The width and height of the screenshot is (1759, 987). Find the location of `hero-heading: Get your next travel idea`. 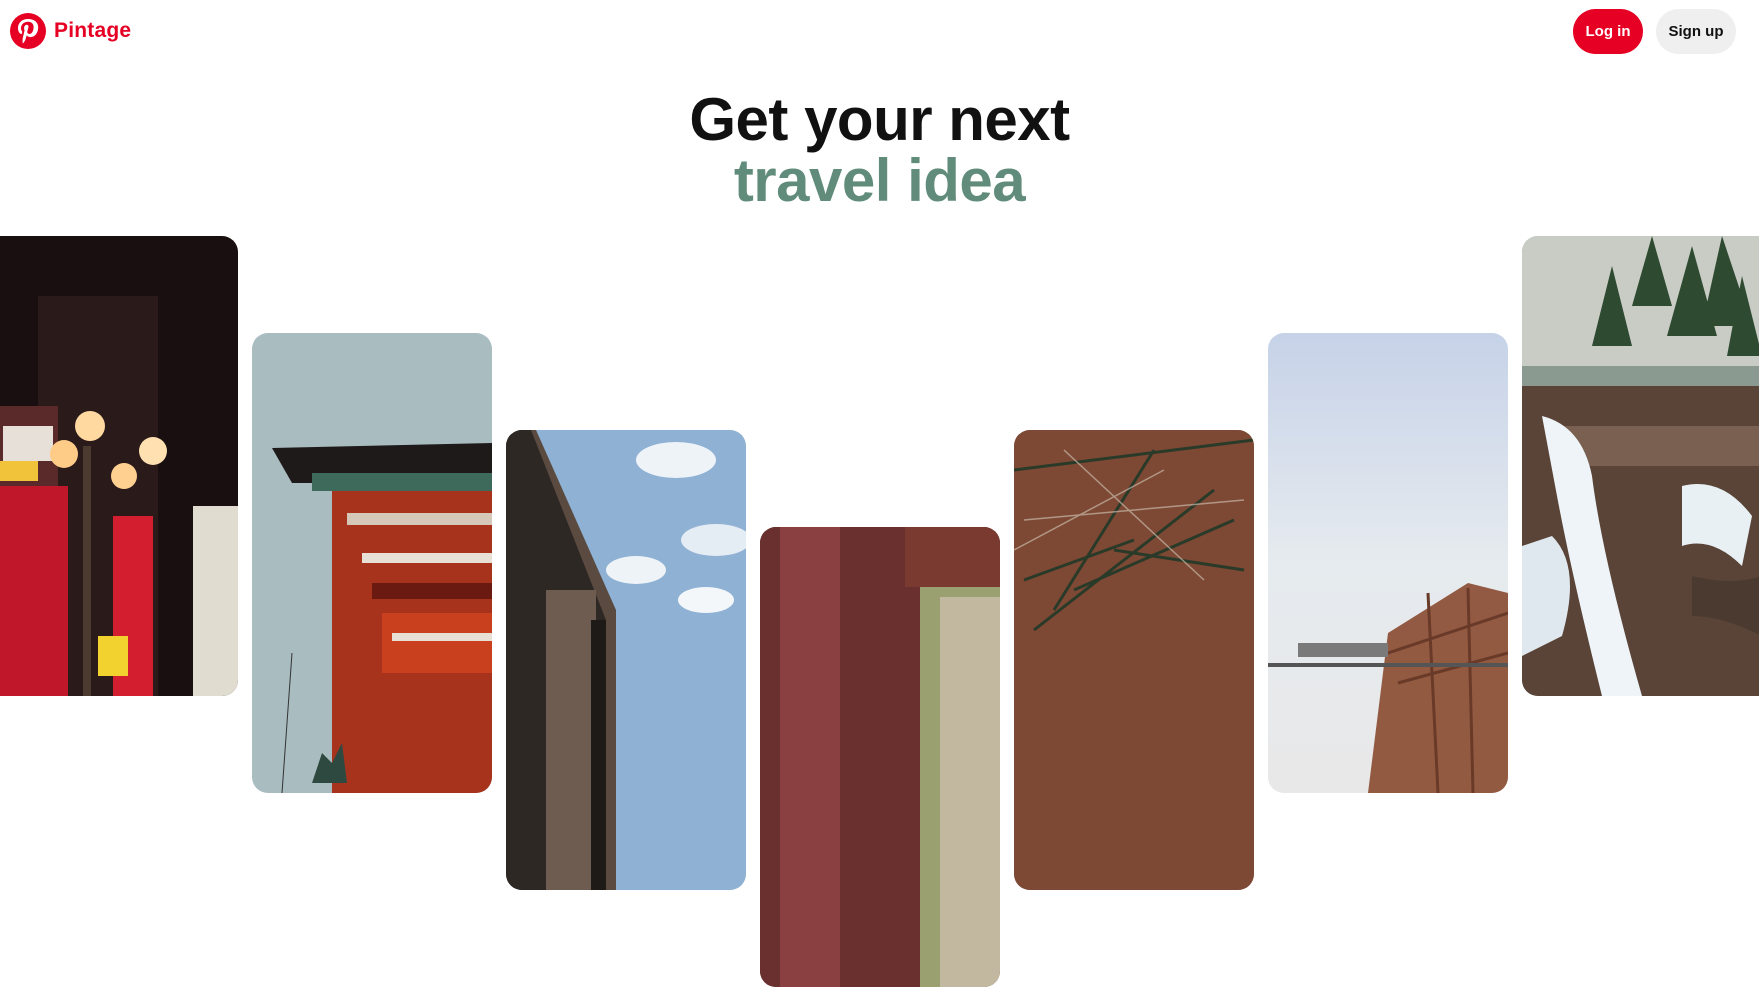

hero-heading: Get your next travel idea is located at coordinates (879, 150).